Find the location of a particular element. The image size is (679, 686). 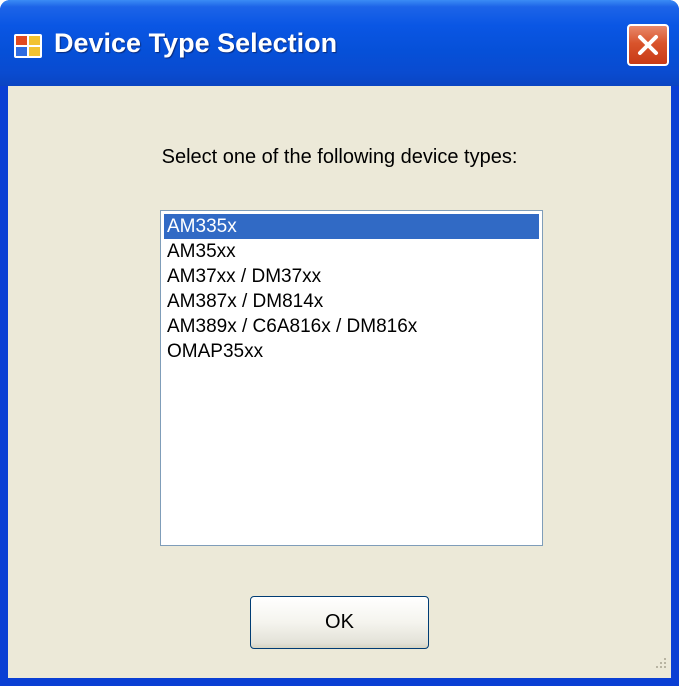

resize-grip-icon is located at coordinates (661, 663).